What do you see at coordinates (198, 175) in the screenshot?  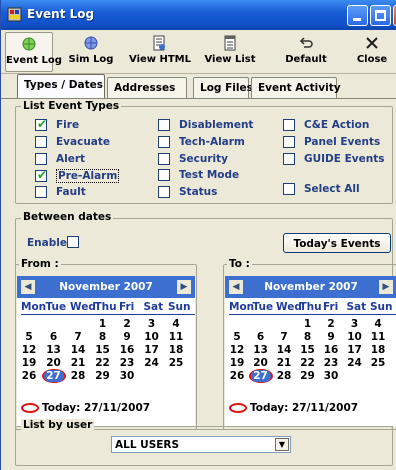 I see `test-mode-checkbox: Test Mode` at bounding box center [198, 175].